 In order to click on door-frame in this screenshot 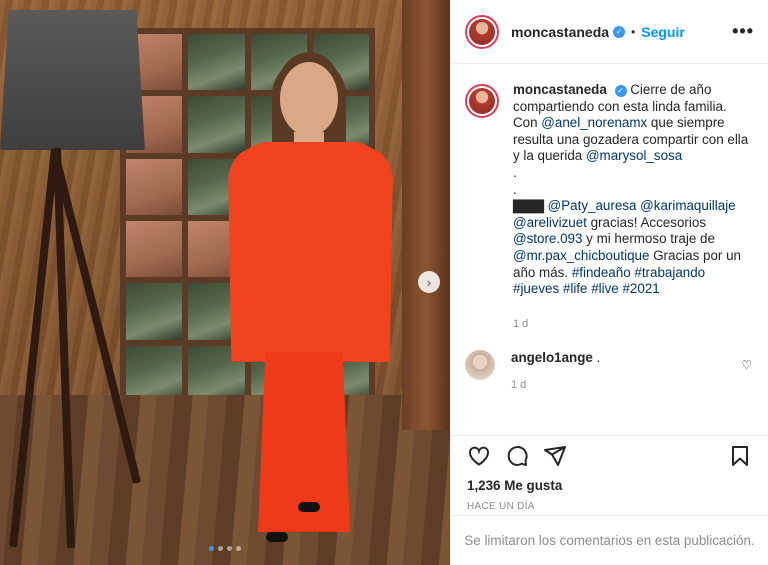, I will do `click(426, 215)`.